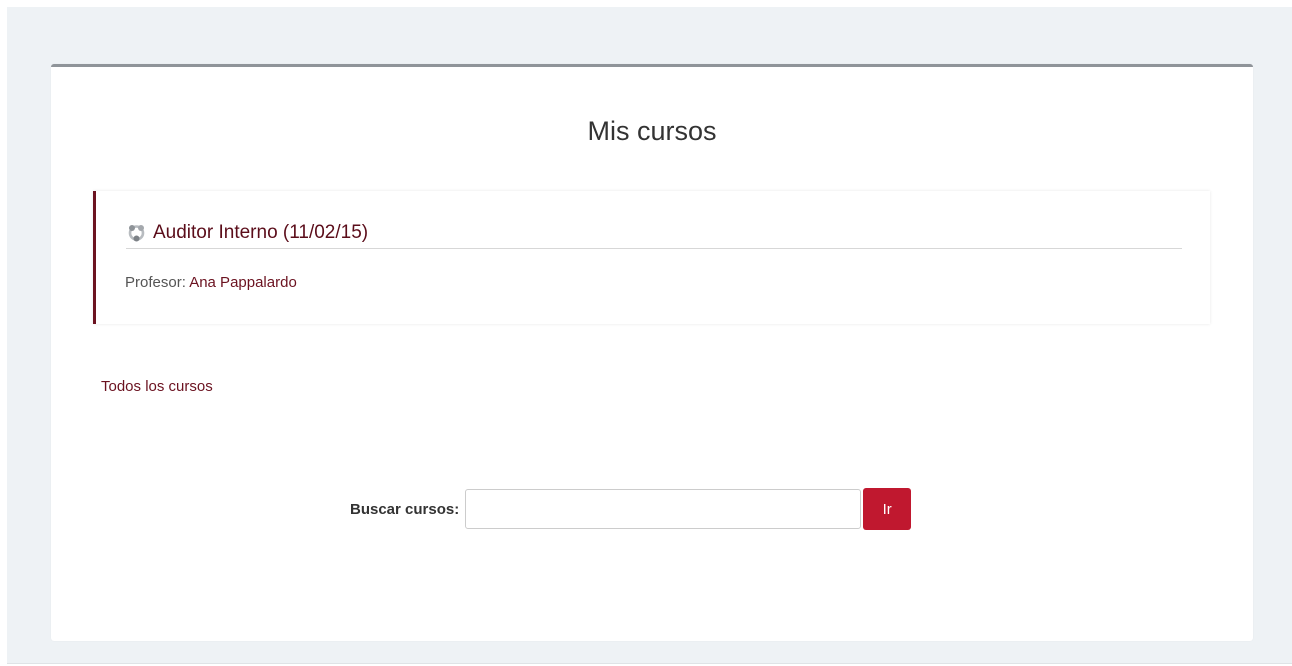  Describe the element at coordinates (260, 233) in the screenshot. I see `course-title-link: Auditor Interno (11/02/15)` at that location.